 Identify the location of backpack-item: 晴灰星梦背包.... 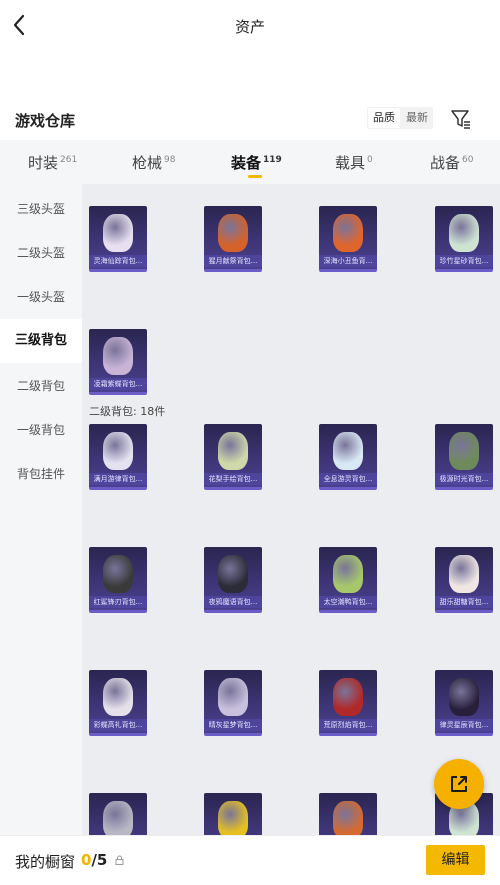
(233, 703).